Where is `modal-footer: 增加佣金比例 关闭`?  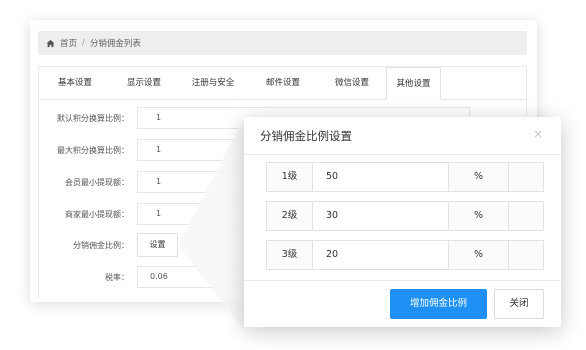
modal-footer: 增加佣金比例 关闭 is located at coordinates (402, 304).